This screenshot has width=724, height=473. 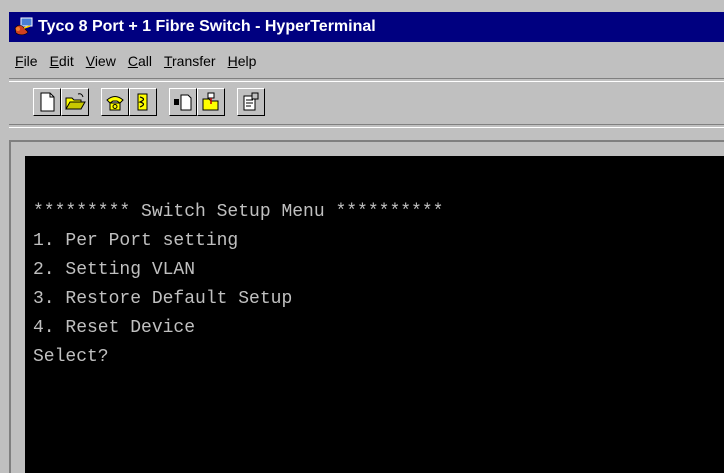 I want to click on terminal-line-option-1: 1. Per Port setting, so click(x=136, y=241).